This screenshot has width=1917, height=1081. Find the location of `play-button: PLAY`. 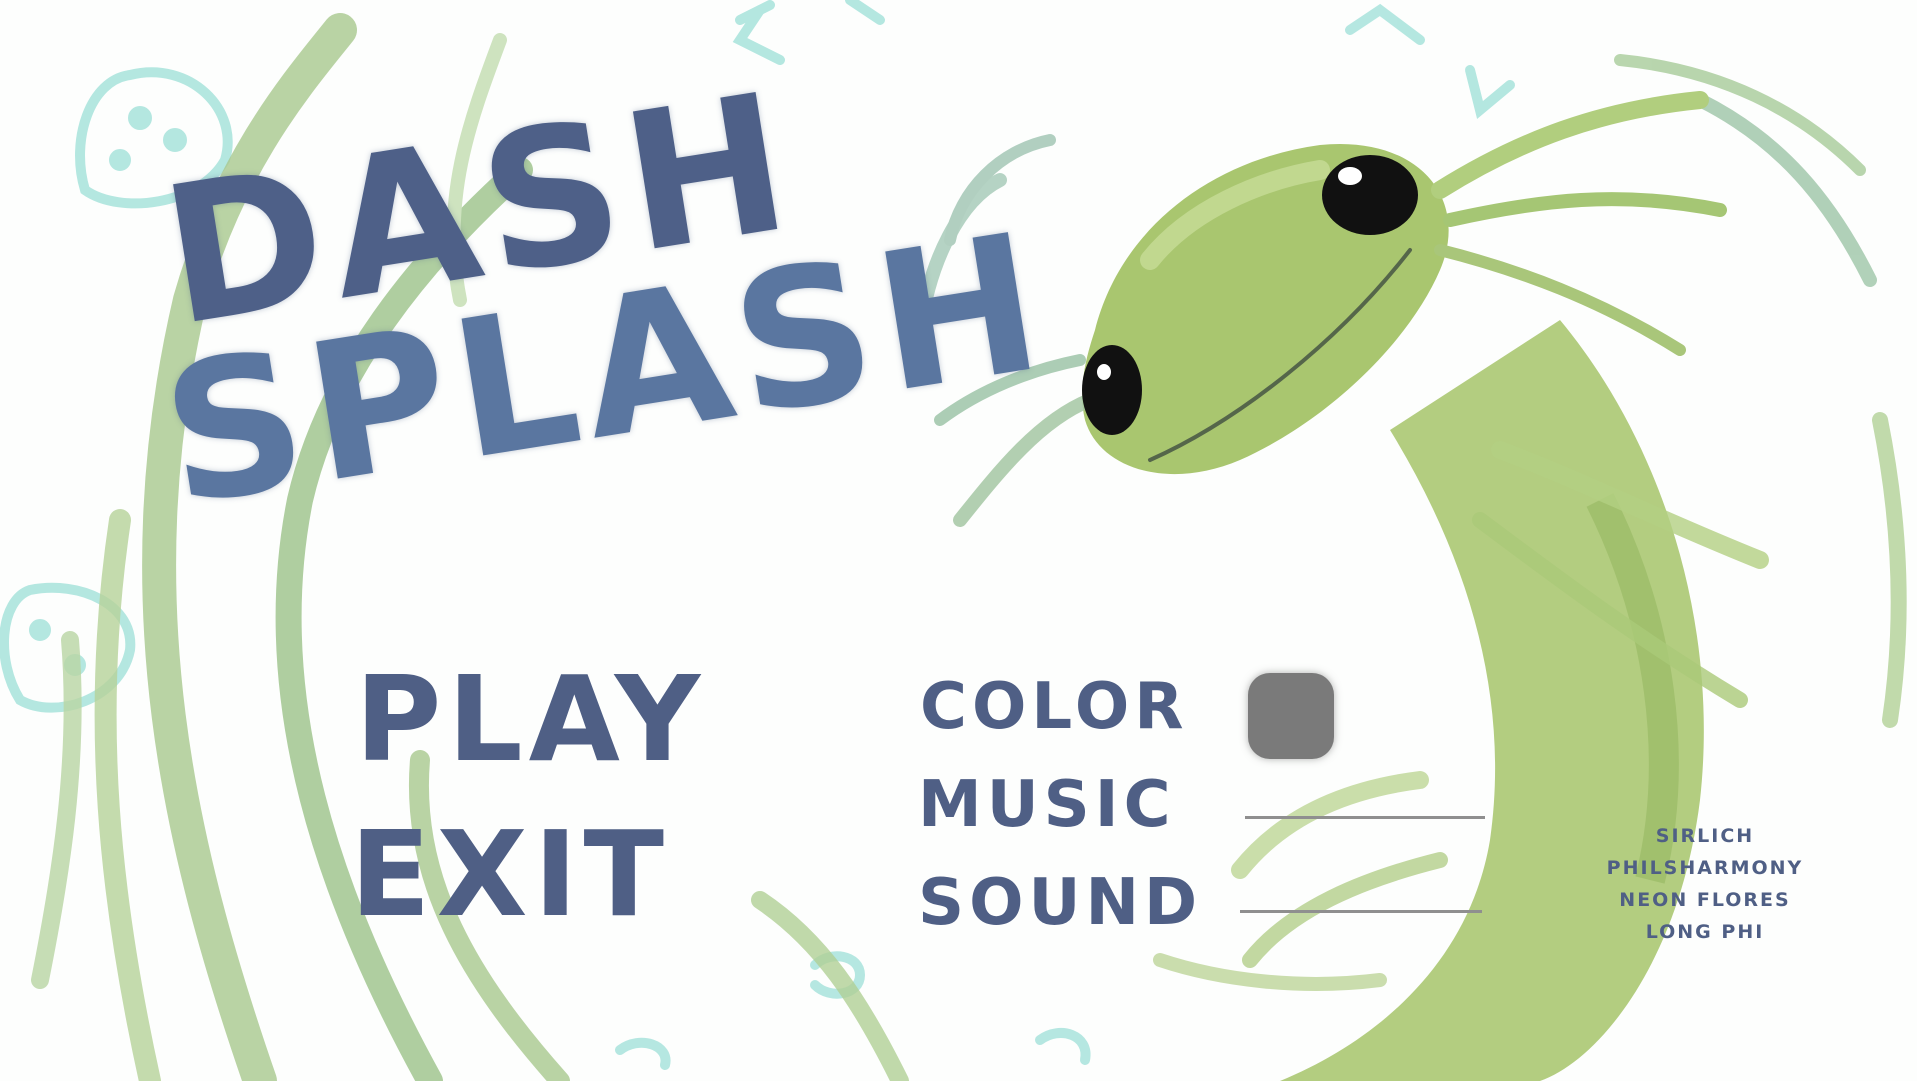

play-button: PLAY is located at coordinates (530, 719).